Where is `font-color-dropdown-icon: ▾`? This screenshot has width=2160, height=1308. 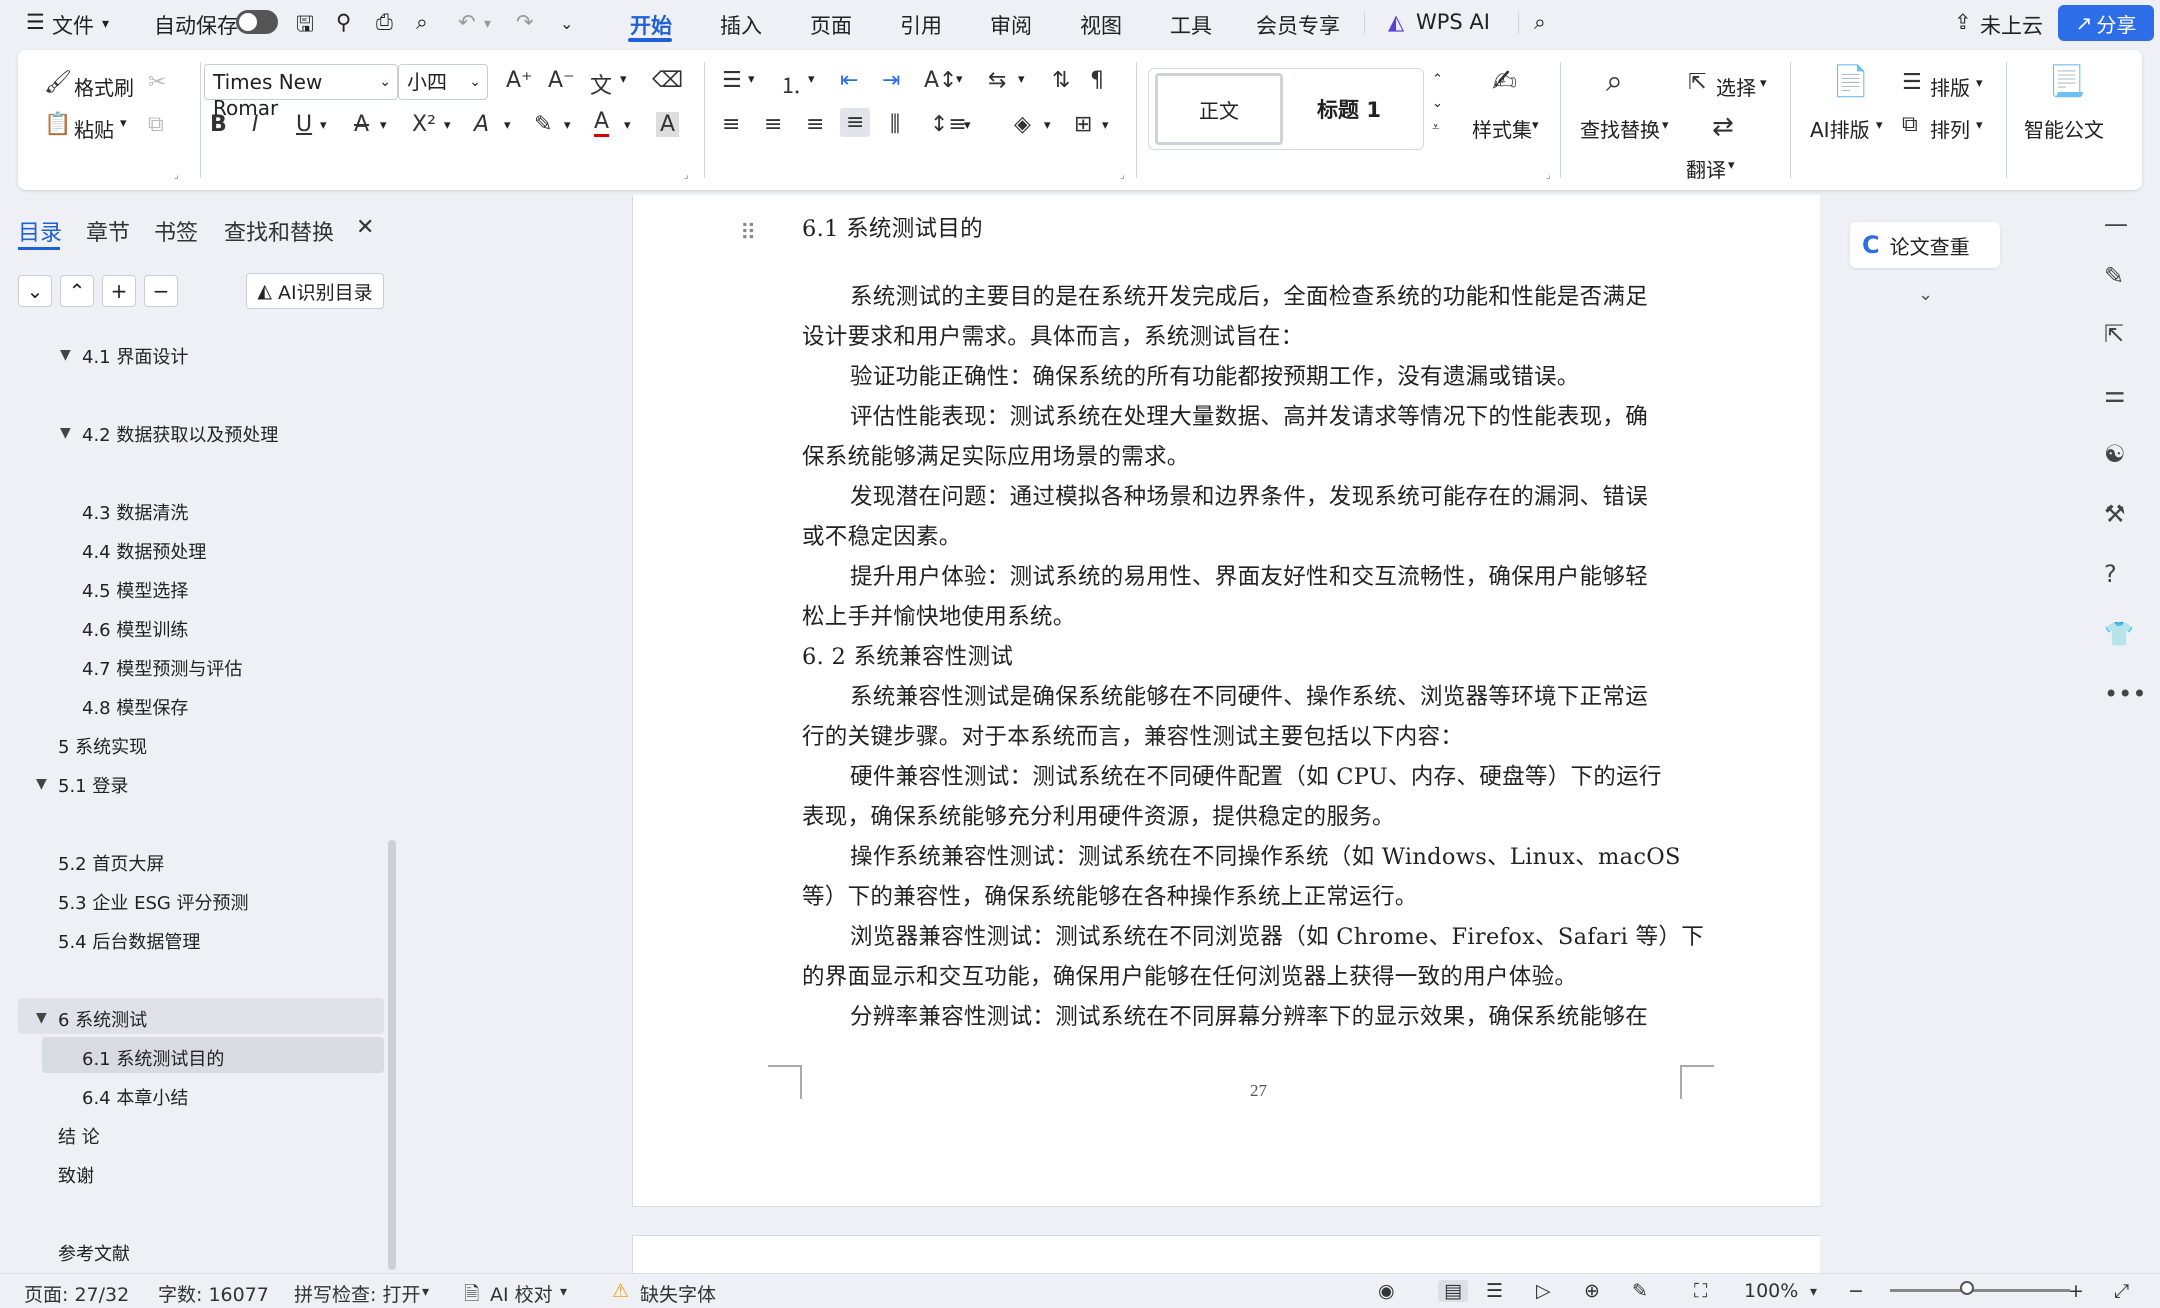 font-color-dropdown-icon: ▾ is located at coordinates (627, 125).